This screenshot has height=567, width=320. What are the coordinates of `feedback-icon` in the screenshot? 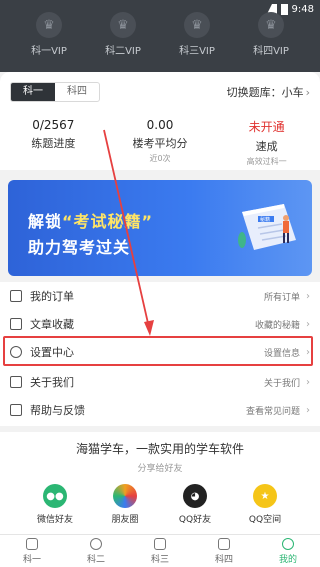 It's located at (16, 410).